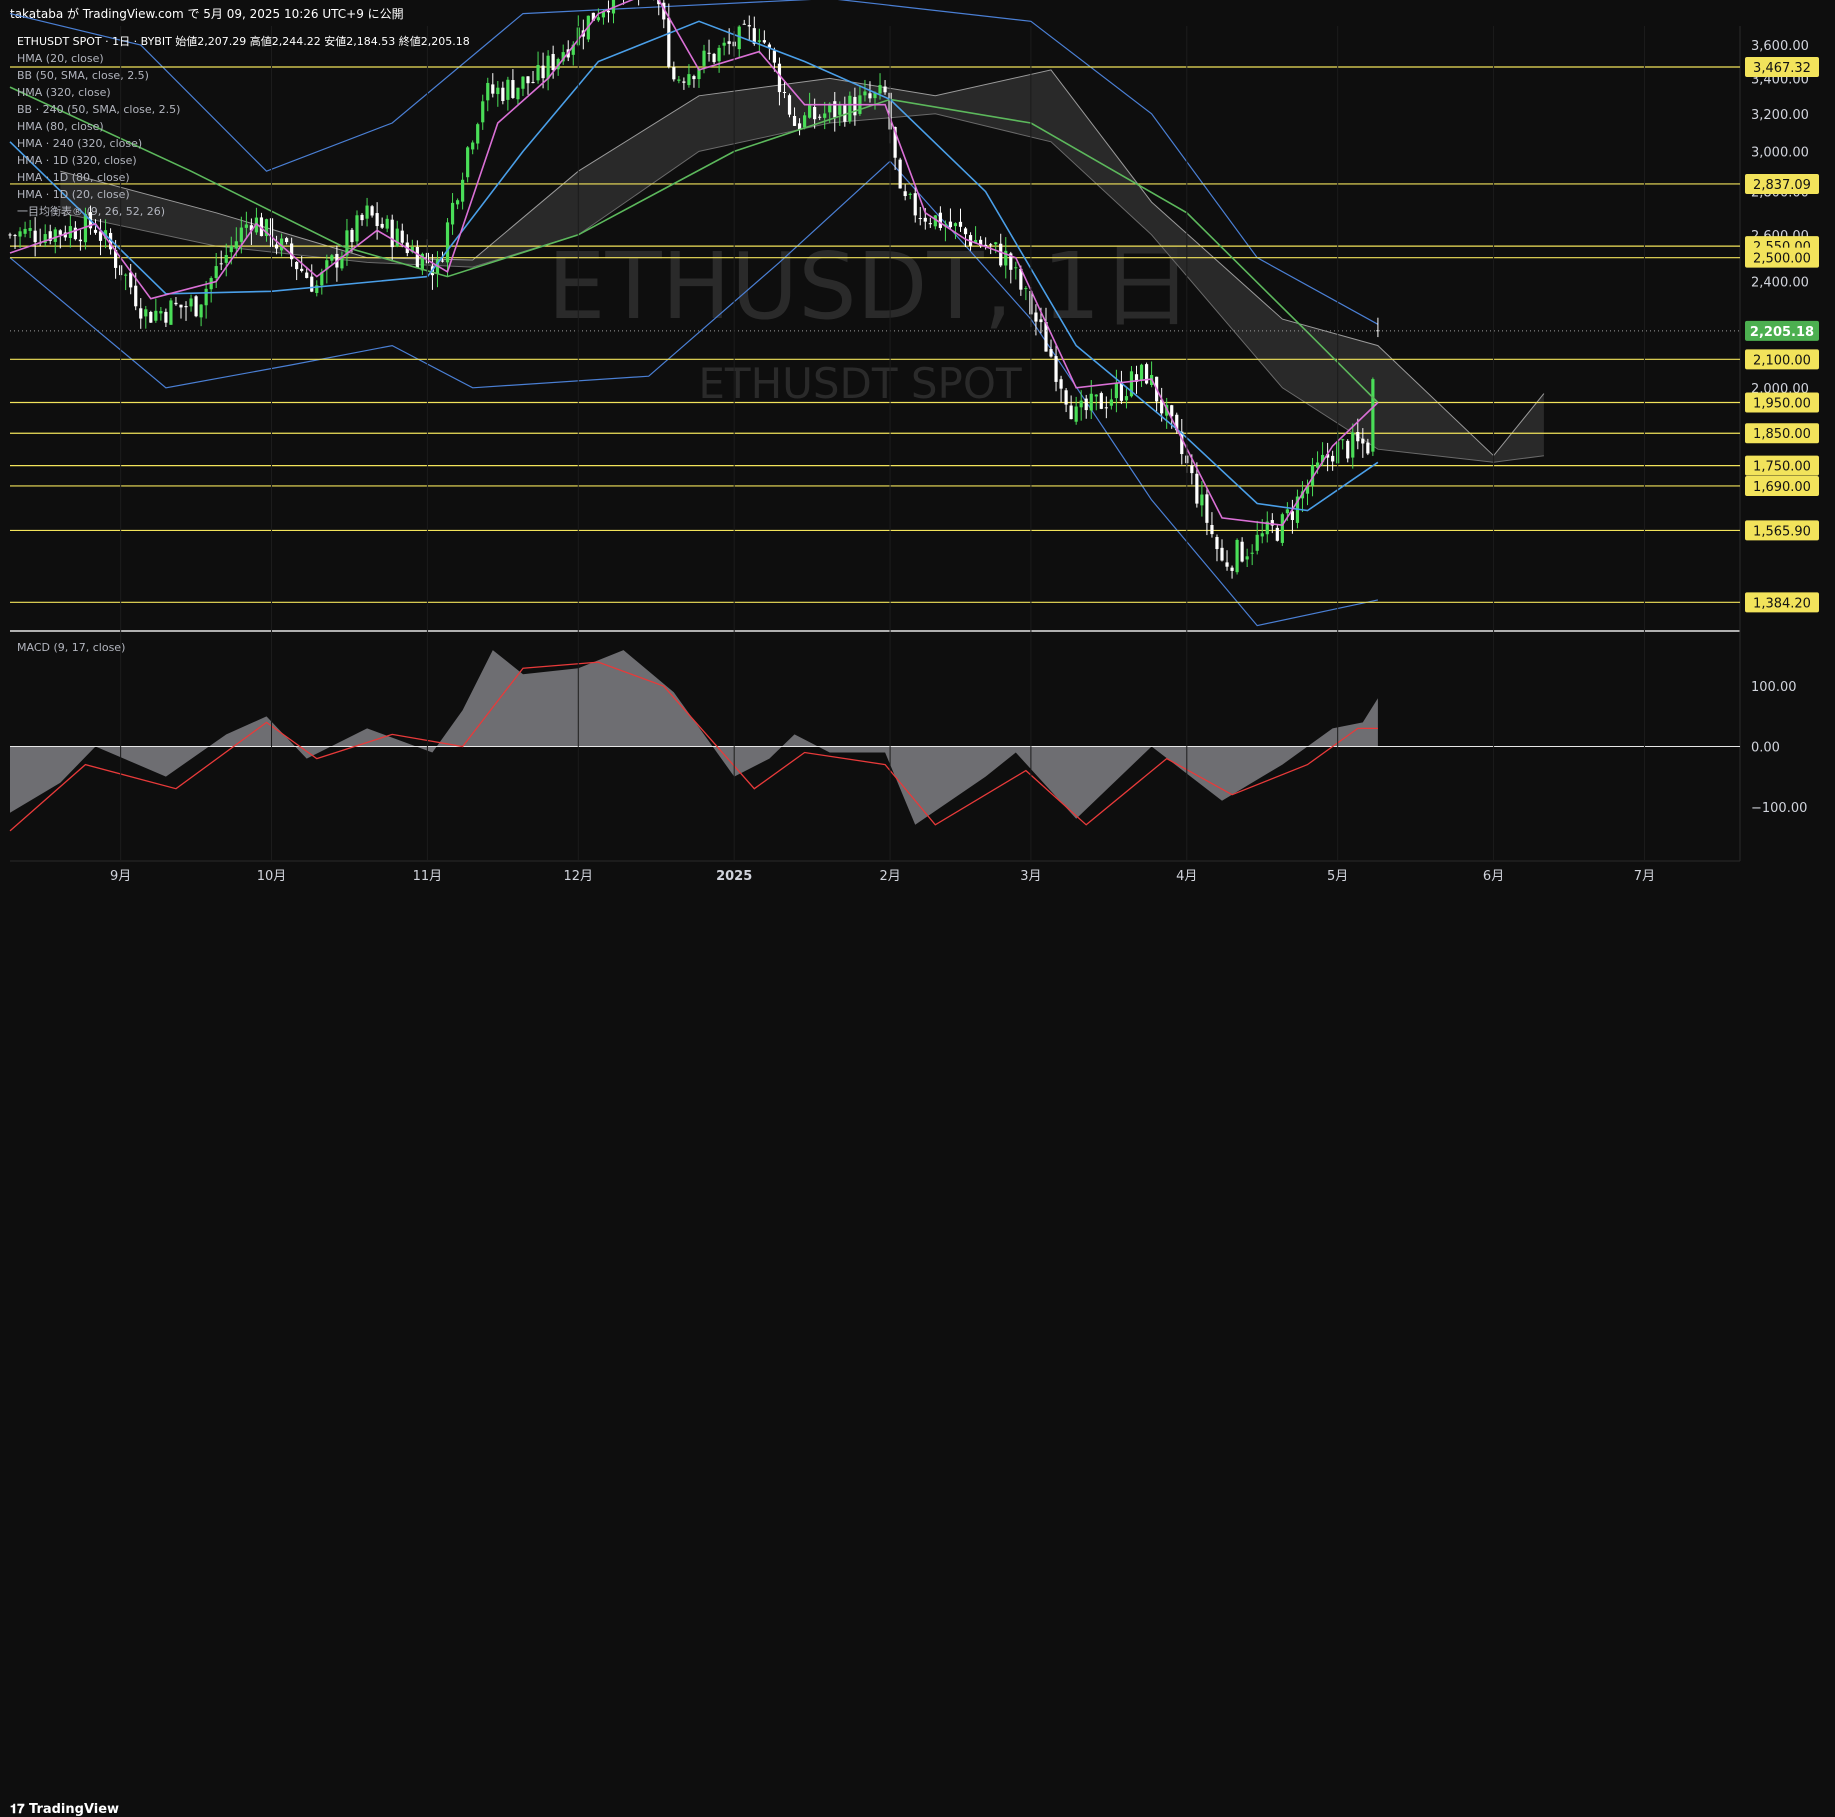 This screenshot has width=1835, height=1817. I want to click on time-axis-label: 10月, so click(272, 876).